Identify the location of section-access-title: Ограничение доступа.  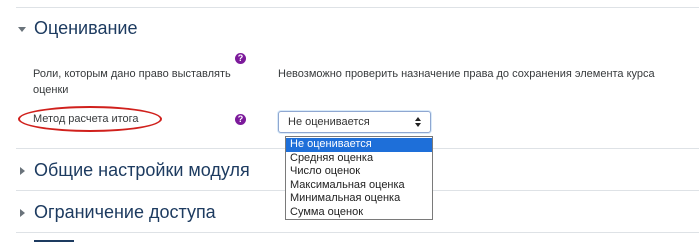
(125, 212).